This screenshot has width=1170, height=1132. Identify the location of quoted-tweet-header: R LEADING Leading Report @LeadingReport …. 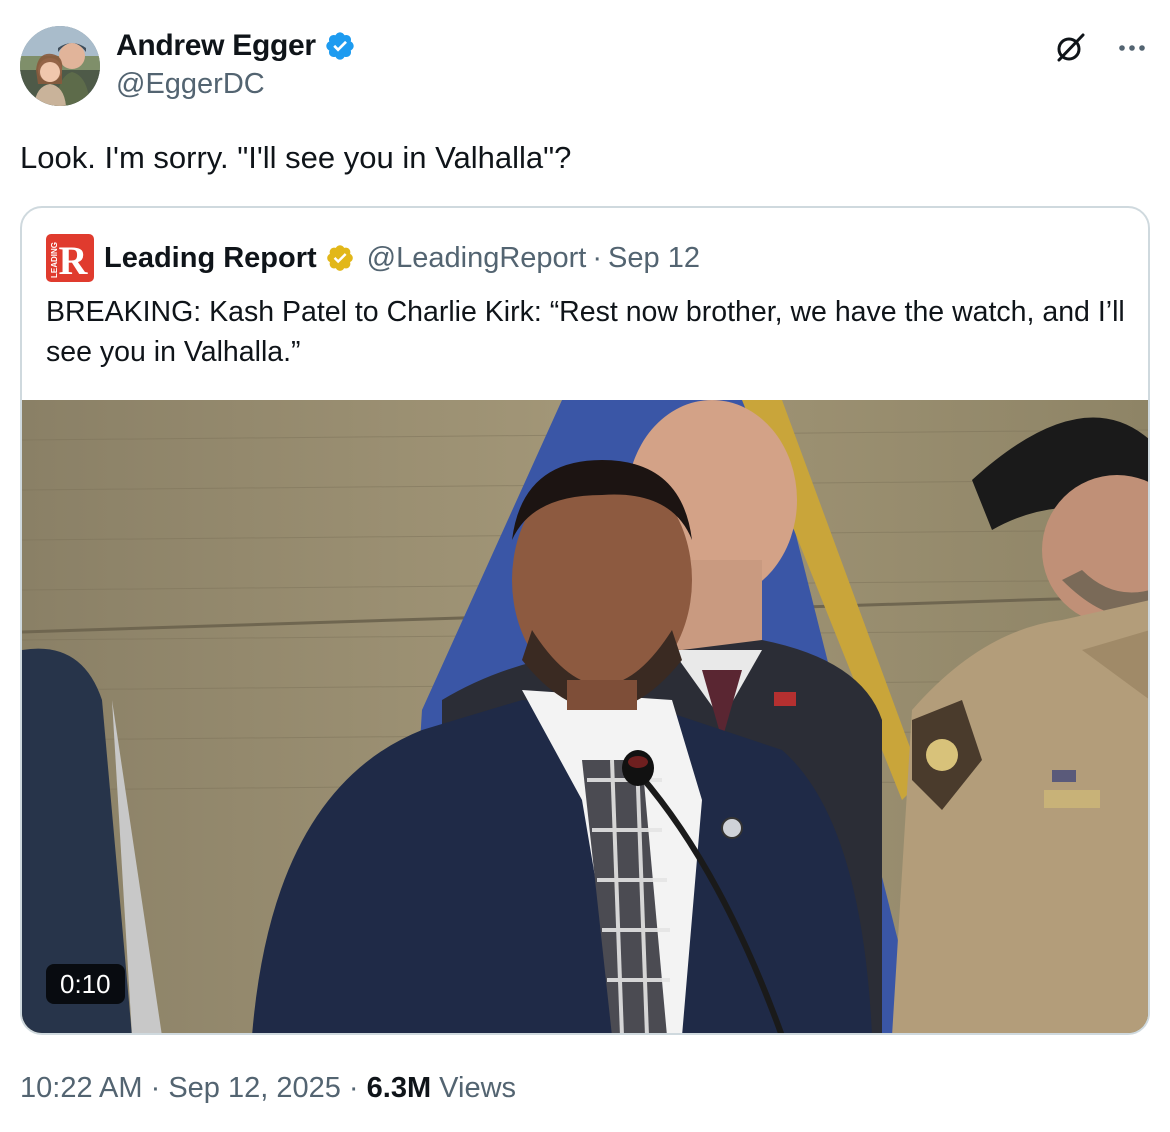
(373, 258).